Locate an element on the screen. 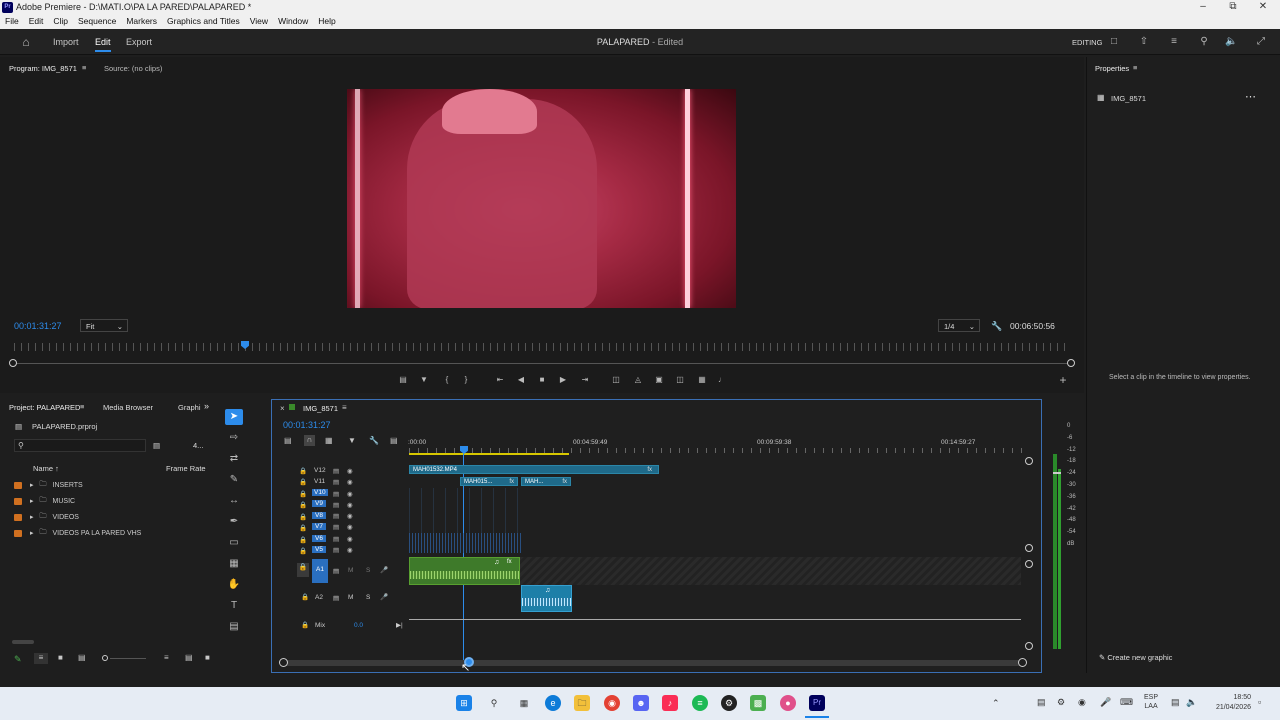 The image size is (1280, 720). discord-icon: ☻ is located at coordinates (641, 703).